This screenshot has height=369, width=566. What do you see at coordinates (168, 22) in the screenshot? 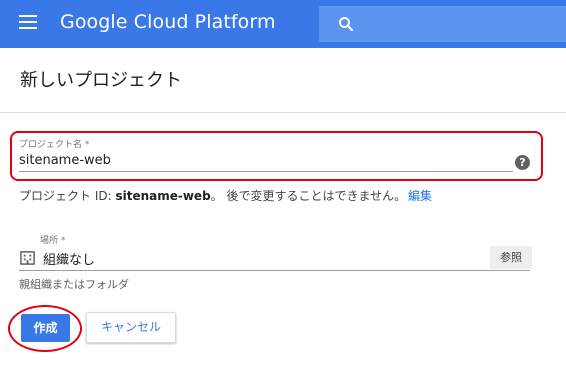
I see `brand-title: Google Cloud Platform` at bounding box center [168, 22].